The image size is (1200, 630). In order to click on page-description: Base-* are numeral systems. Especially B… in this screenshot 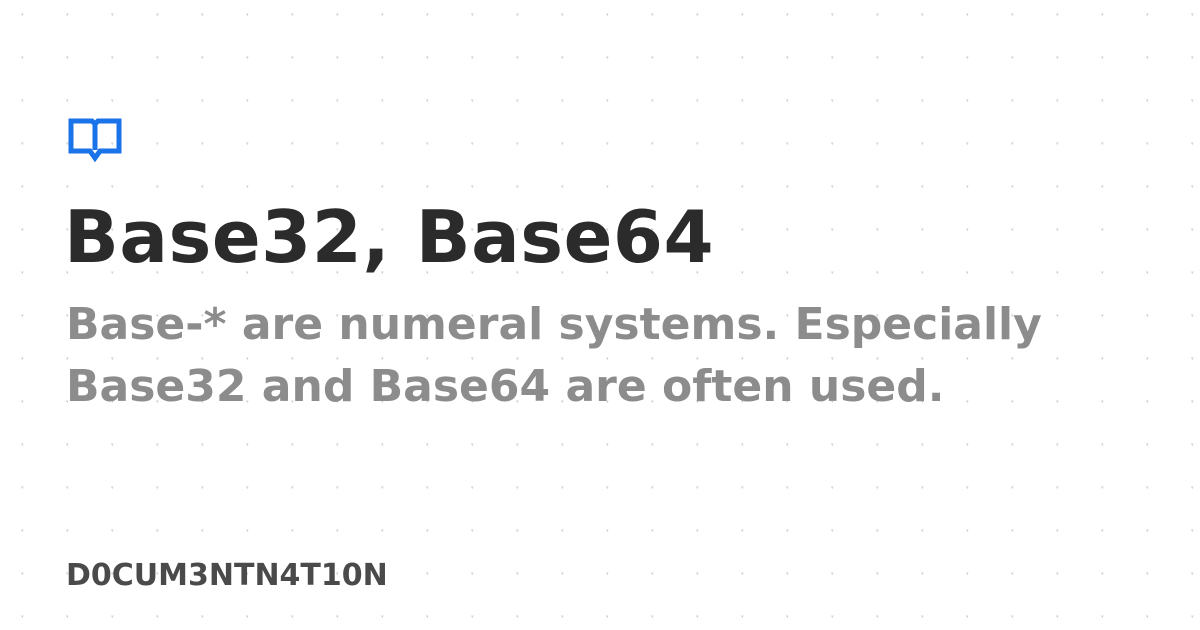, I will do `click(554, 355)`.